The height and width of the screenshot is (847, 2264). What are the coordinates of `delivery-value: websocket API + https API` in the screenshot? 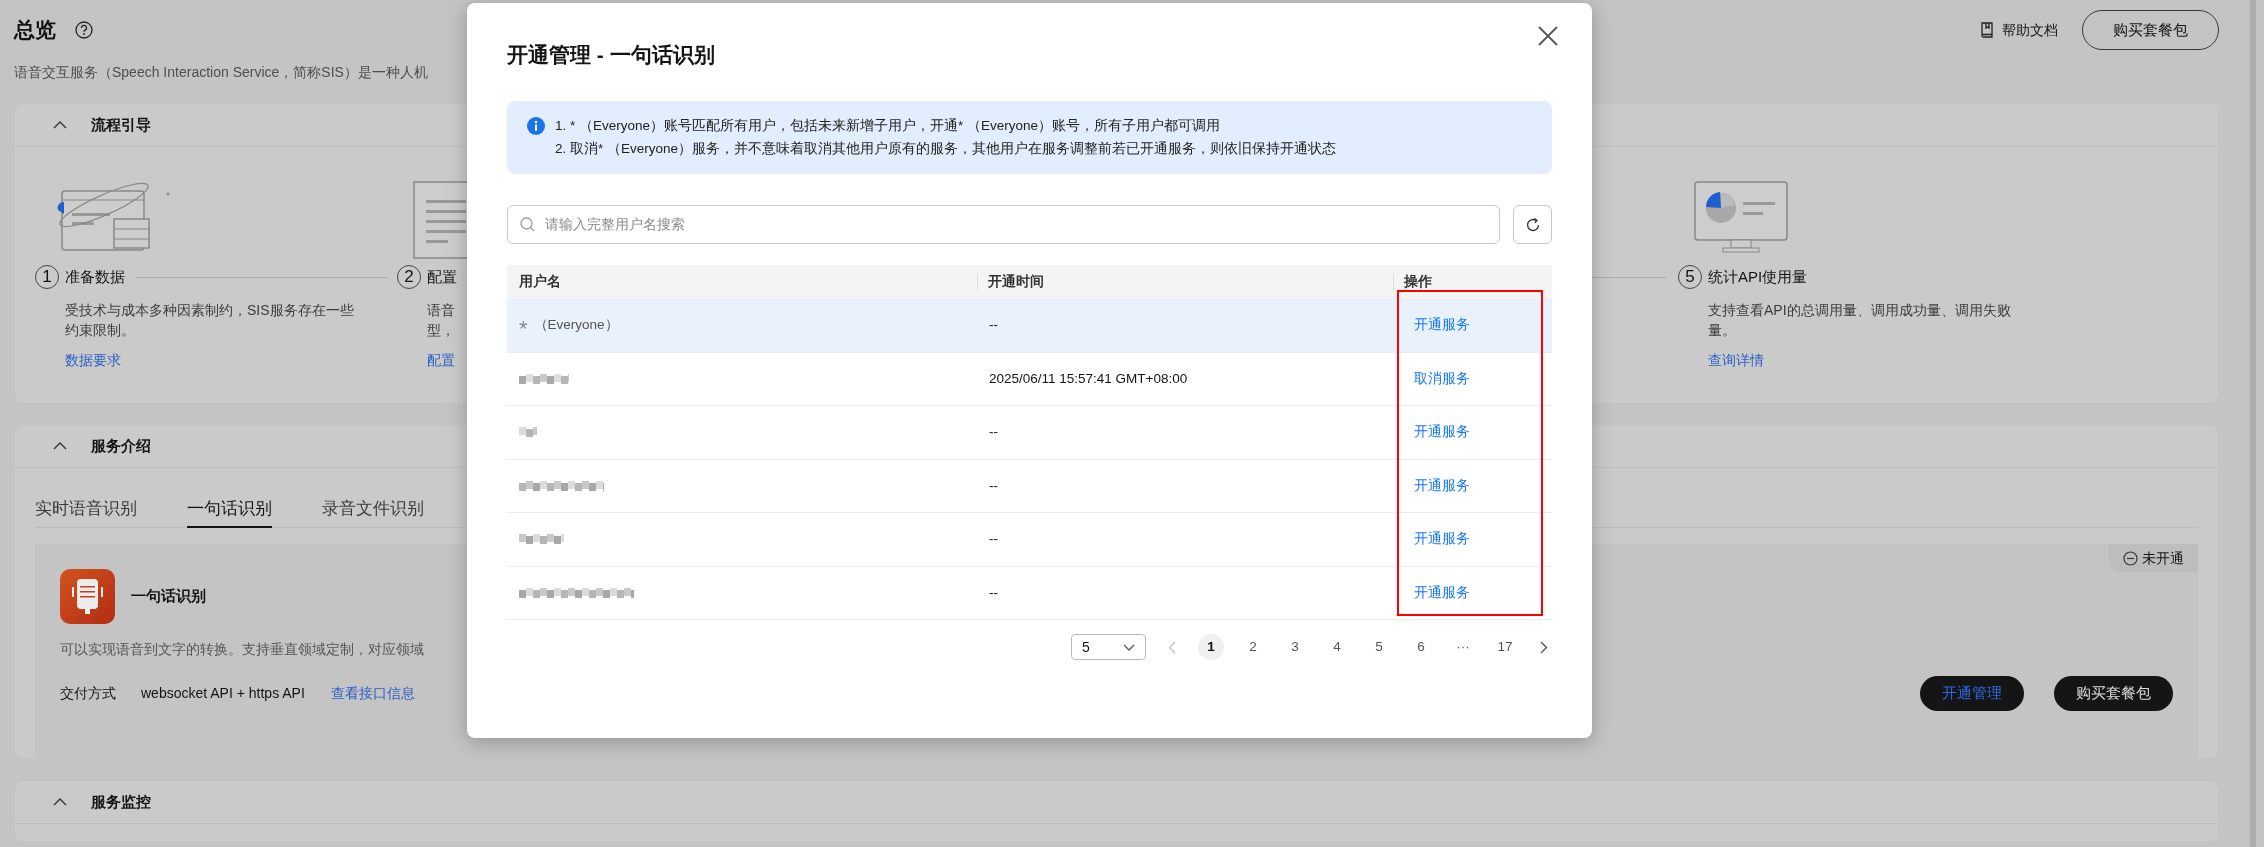 It's located at (223, 693).